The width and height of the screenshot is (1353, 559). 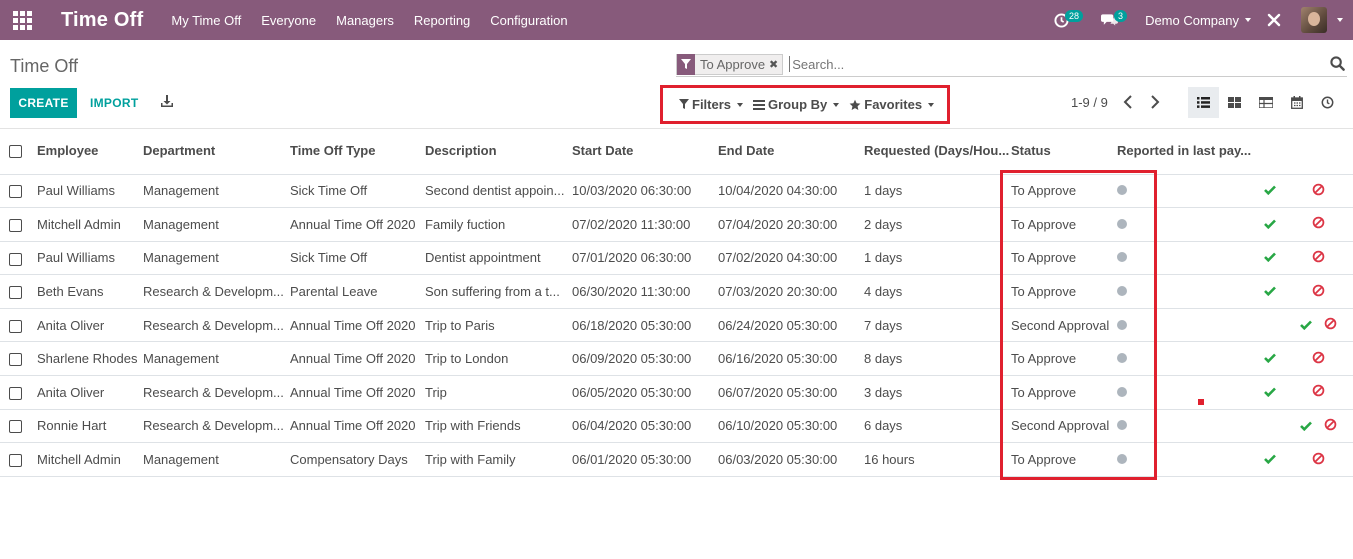 I want to click on company-name: Demo Company, so click(x=1192, y=20).